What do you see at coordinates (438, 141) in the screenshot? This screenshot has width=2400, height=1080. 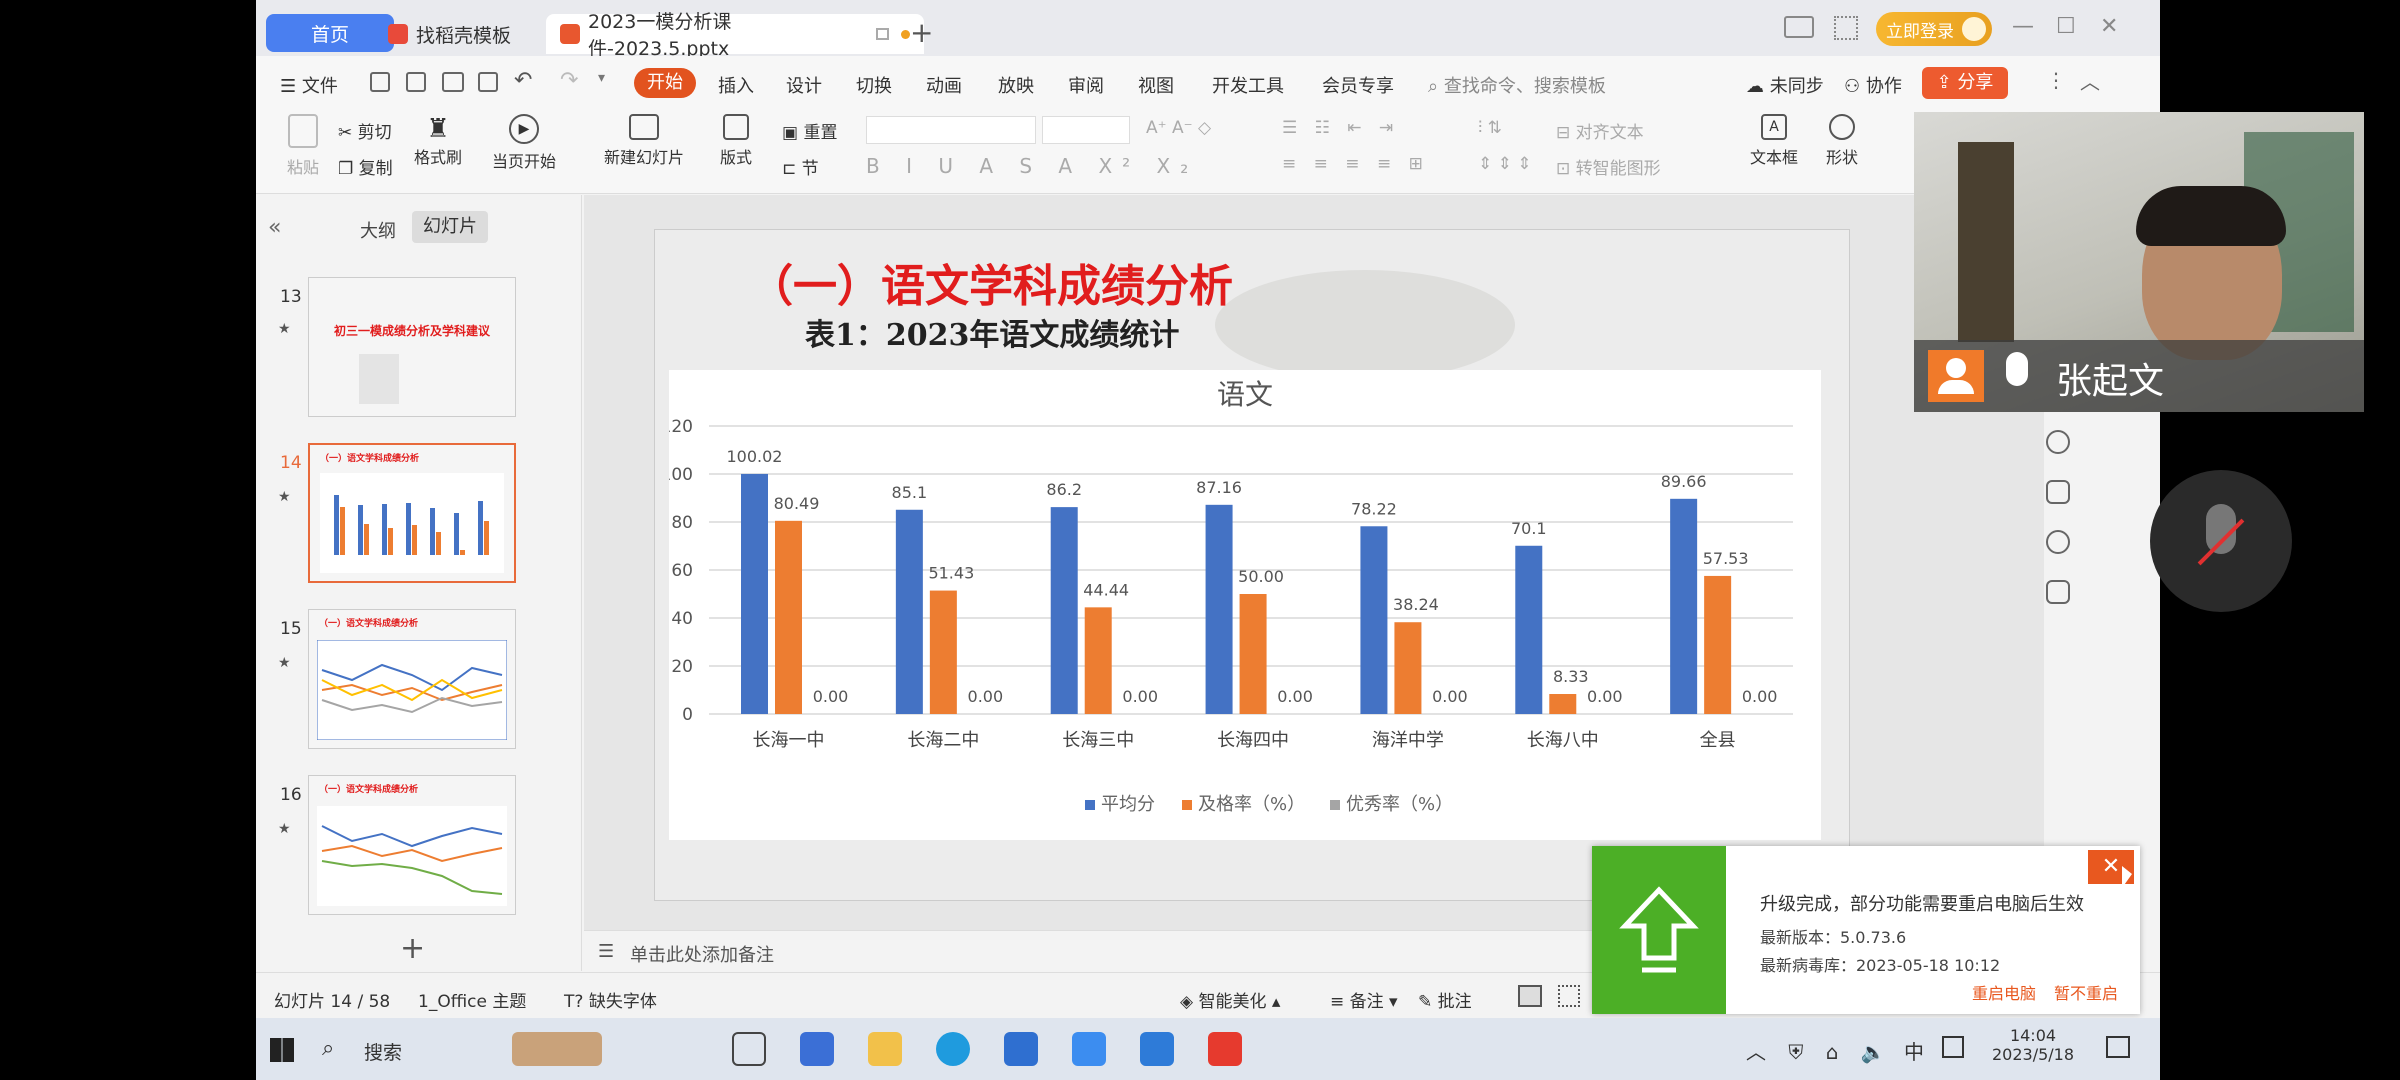 I see `format-painter-button: ♜ 格式刷` at bounding box center [438, 141].